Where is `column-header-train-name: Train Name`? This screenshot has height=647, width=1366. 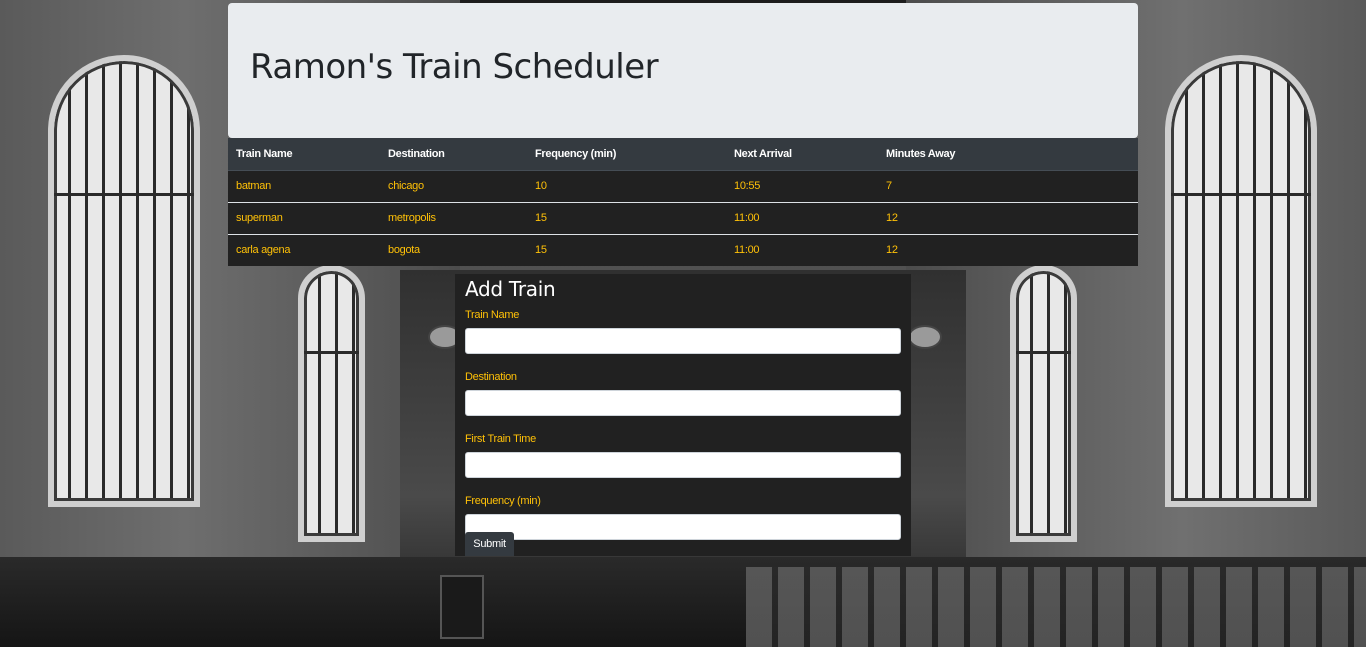 column-header-train-name: Train Name is located at coordinates (304, 154).